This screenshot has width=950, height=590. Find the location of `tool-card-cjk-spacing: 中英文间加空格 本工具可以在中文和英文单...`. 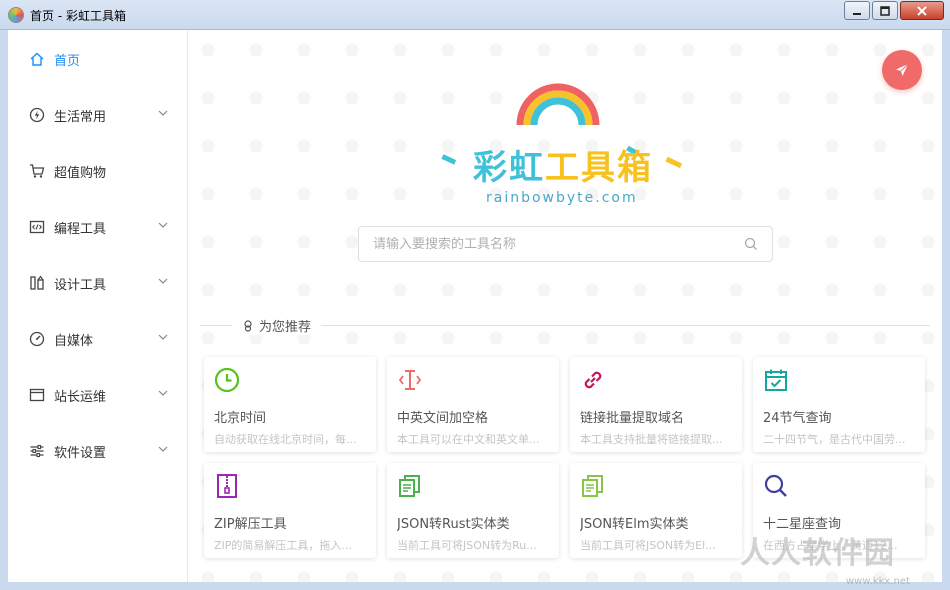

tool-card-cjk-spacing: 中英文间加空格 本工具可以在中文和英文单... is located at coordinates (473, 404).